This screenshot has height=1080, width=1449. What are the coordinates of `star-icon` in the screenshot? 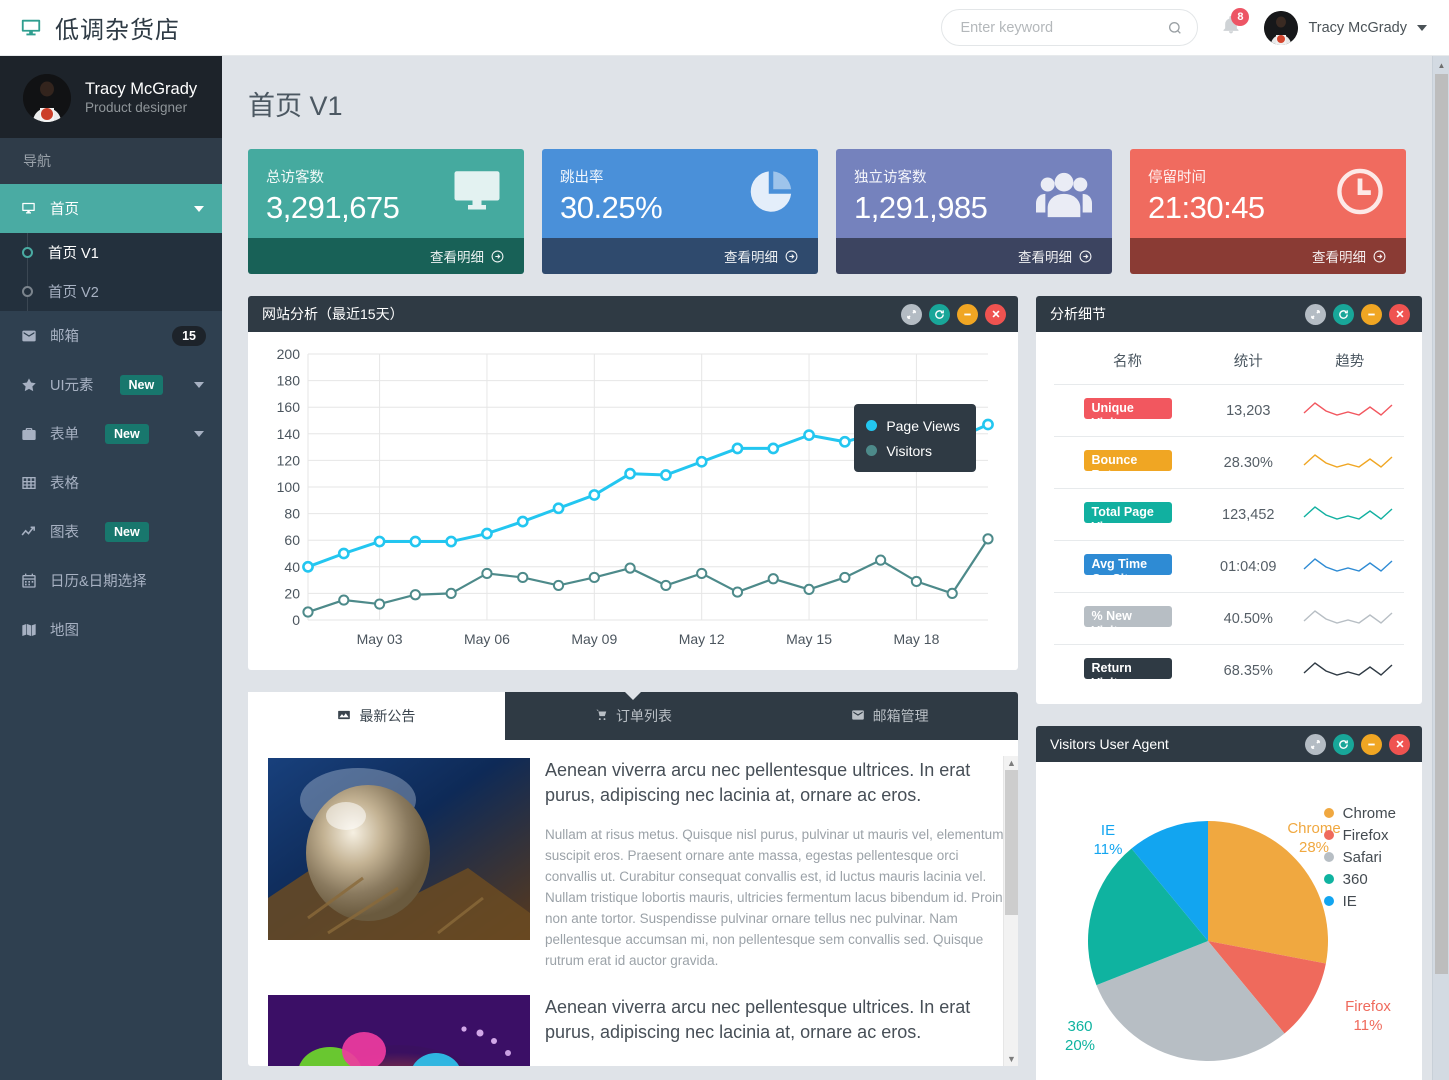 It's located at (28, 385).